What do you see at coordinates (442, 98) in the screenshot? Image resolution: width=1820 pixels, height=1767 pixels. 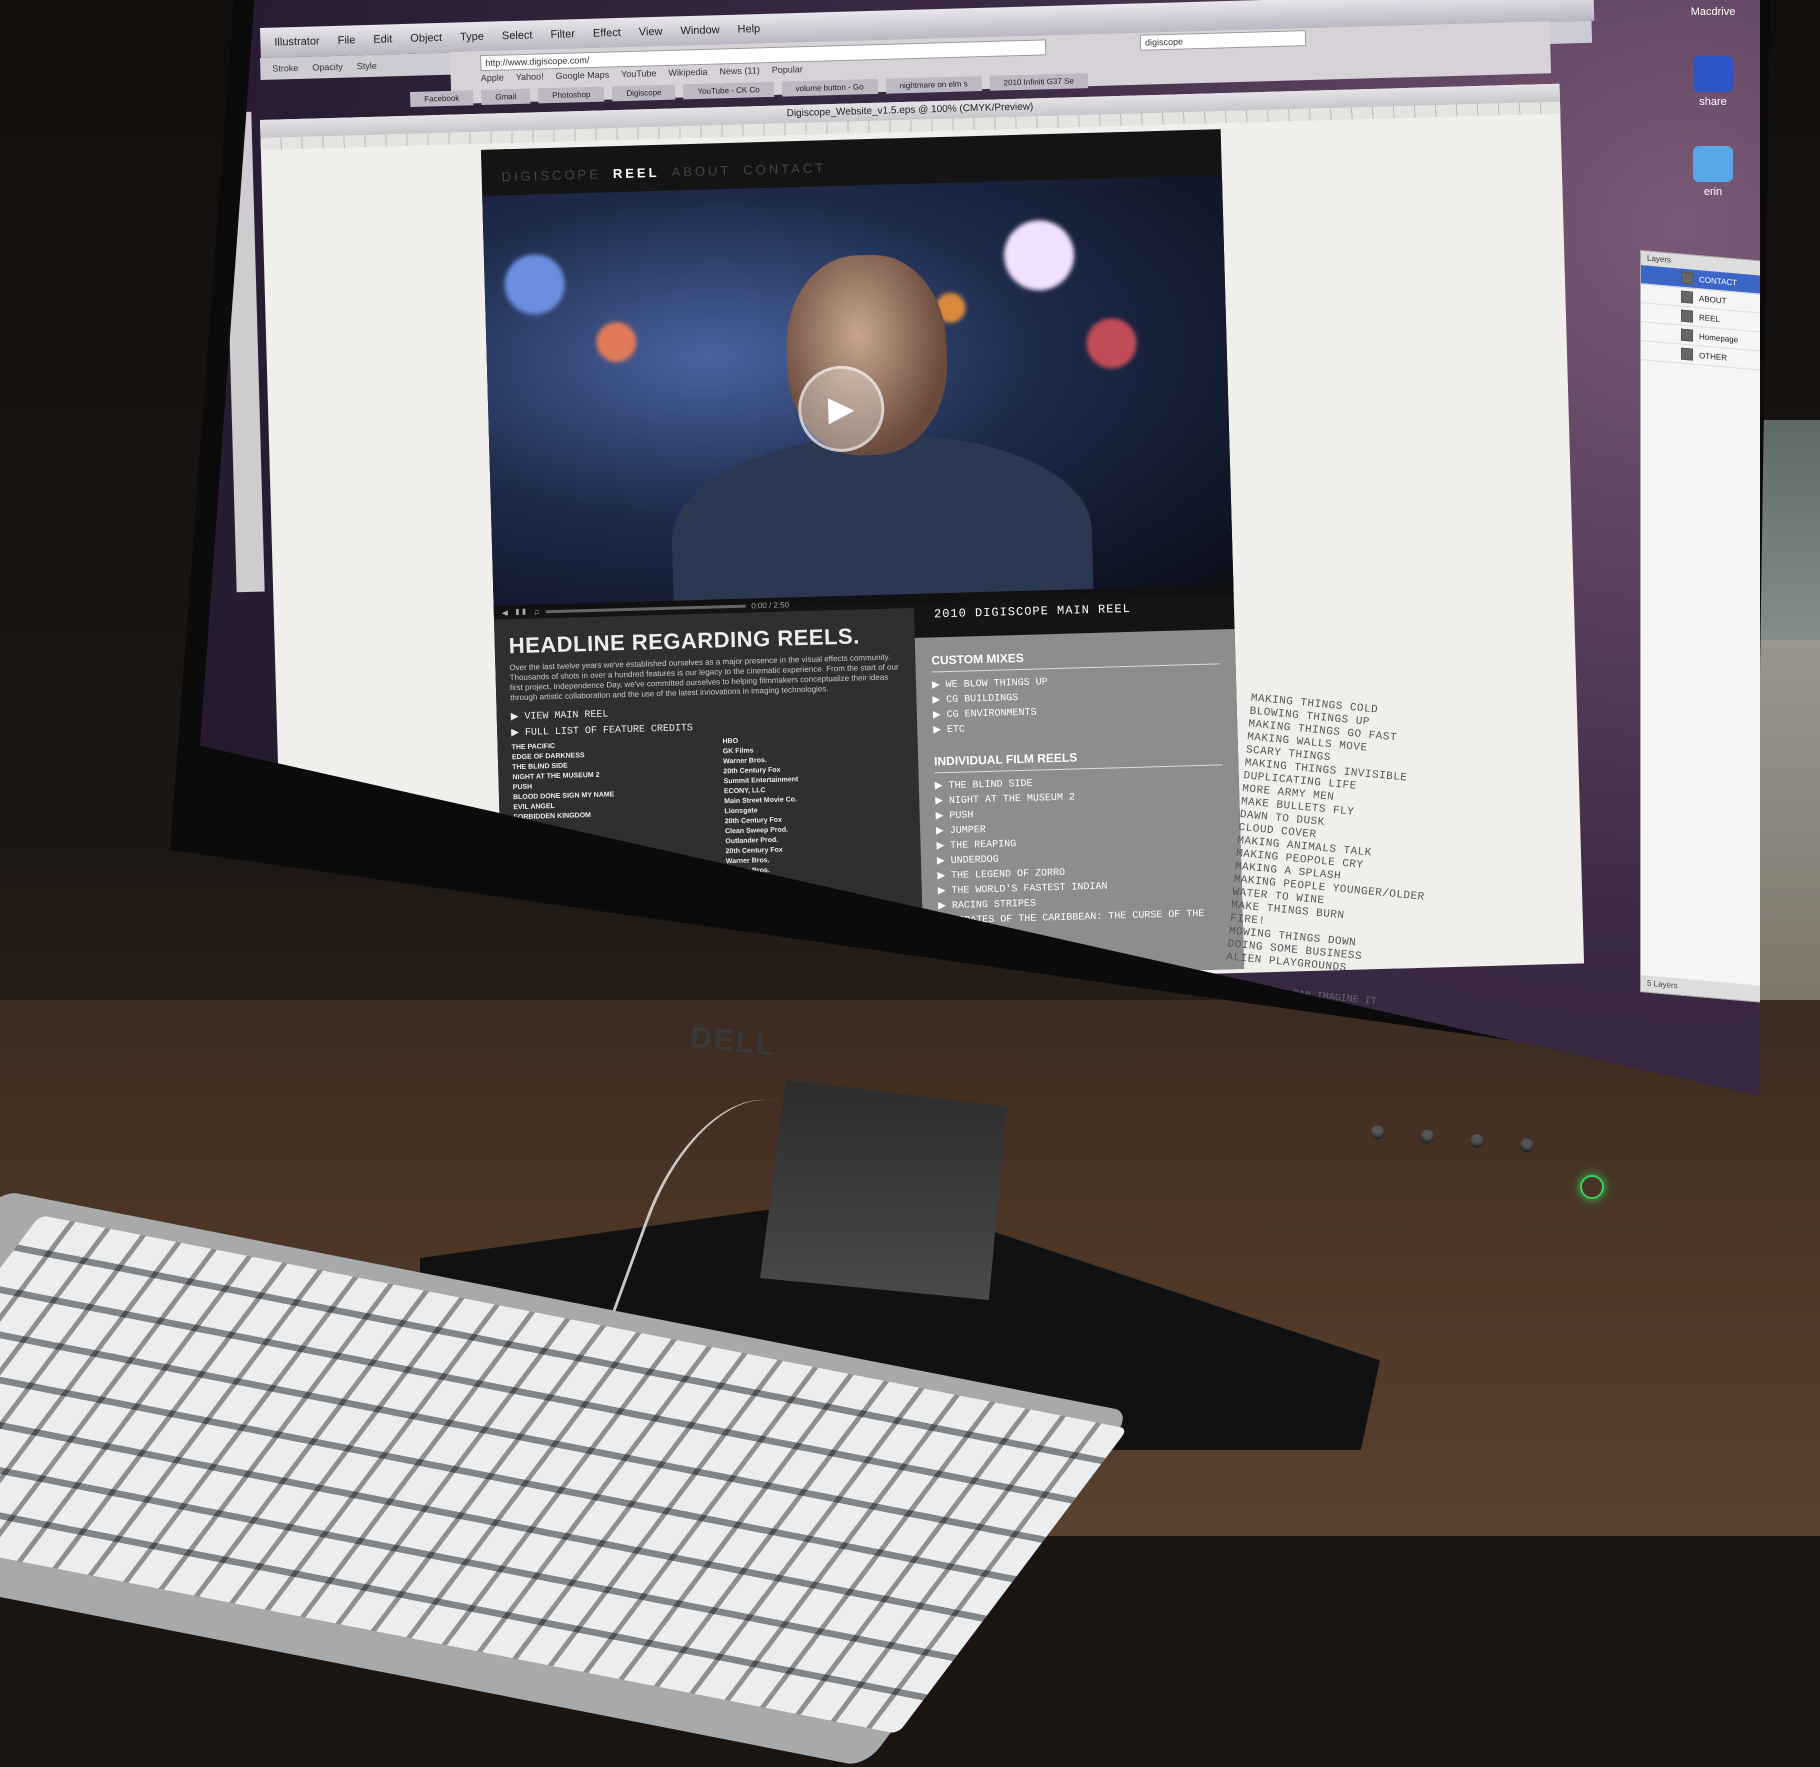 I see `browser-tab: Facebook` at bounding box center [442, 98].